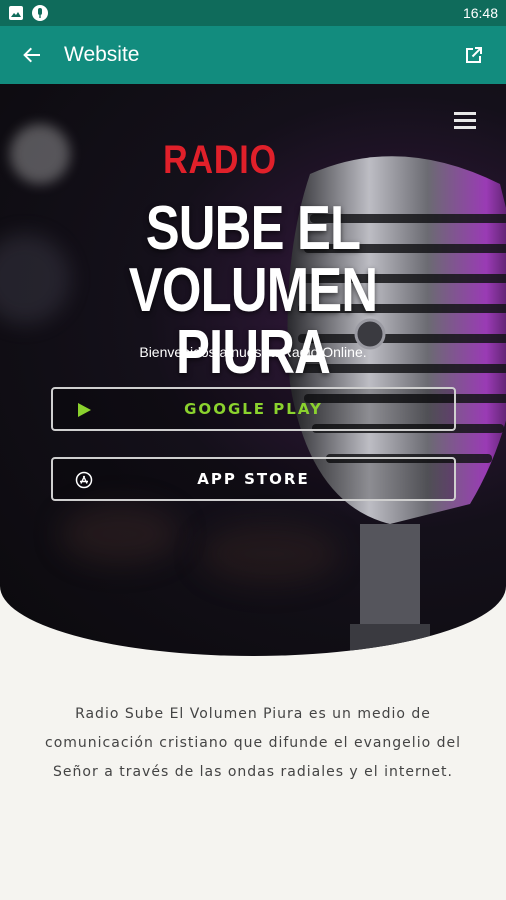 This screenshot has height=900, width=506. What do you see at coordinates (16, 13) in the screenshot?
I see `image-icon` at bounding box center [16, 13].